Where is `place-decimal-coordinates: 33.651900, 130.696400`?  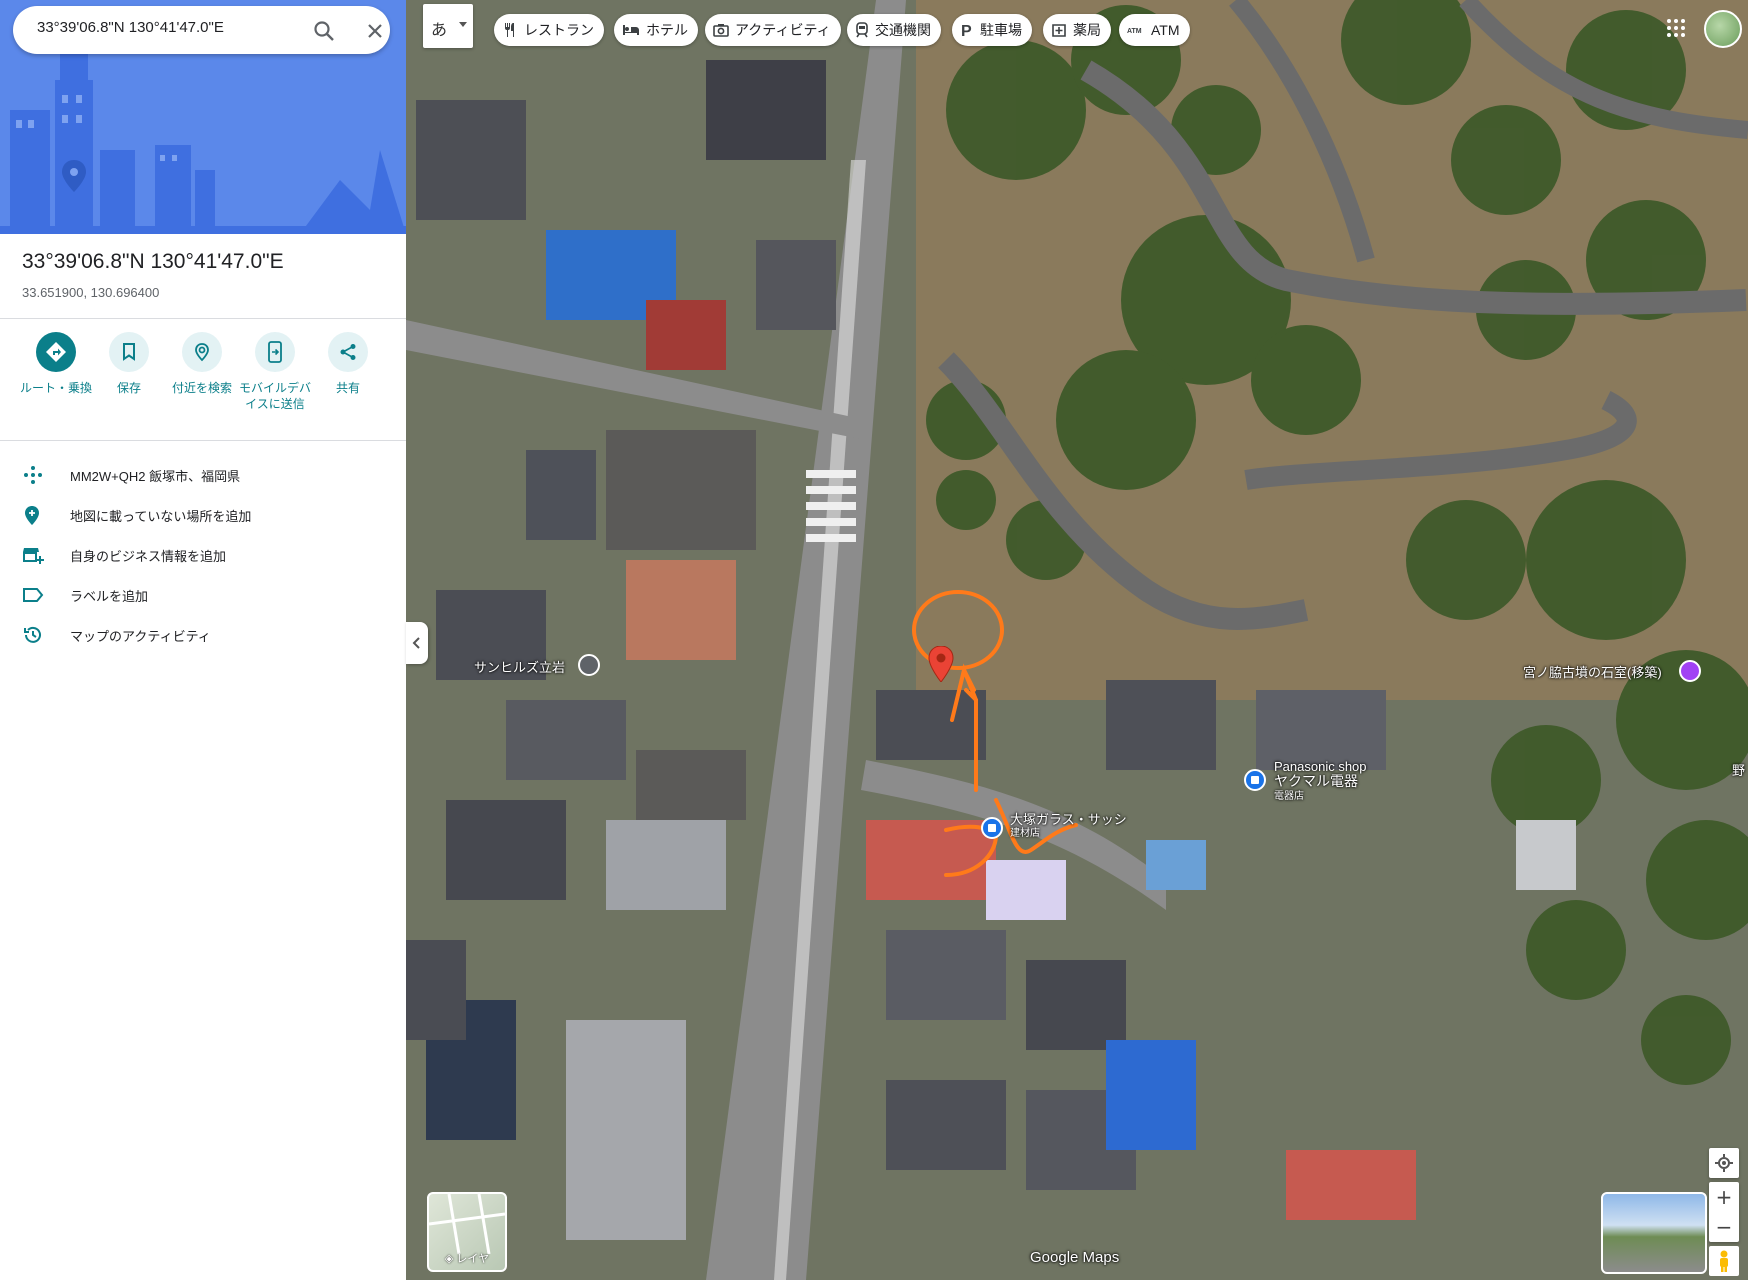
place-decimal-coordinates: 33.651900, 130.696400 is located at coordinates (91, 292).